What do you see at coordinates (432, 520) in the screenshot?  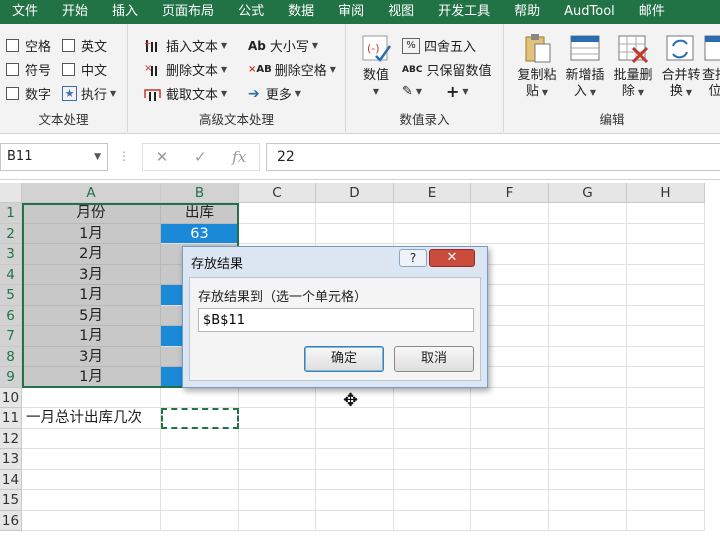 I see `cell-e16` at bounding box center [432, 520].